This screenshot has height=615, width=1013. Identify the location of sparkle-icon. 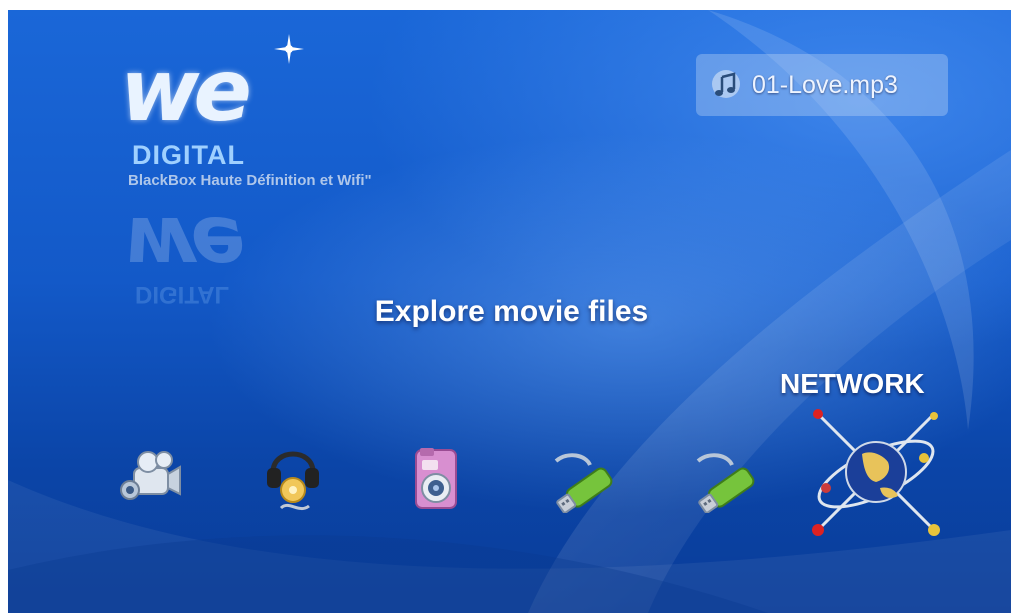
(289, 49).